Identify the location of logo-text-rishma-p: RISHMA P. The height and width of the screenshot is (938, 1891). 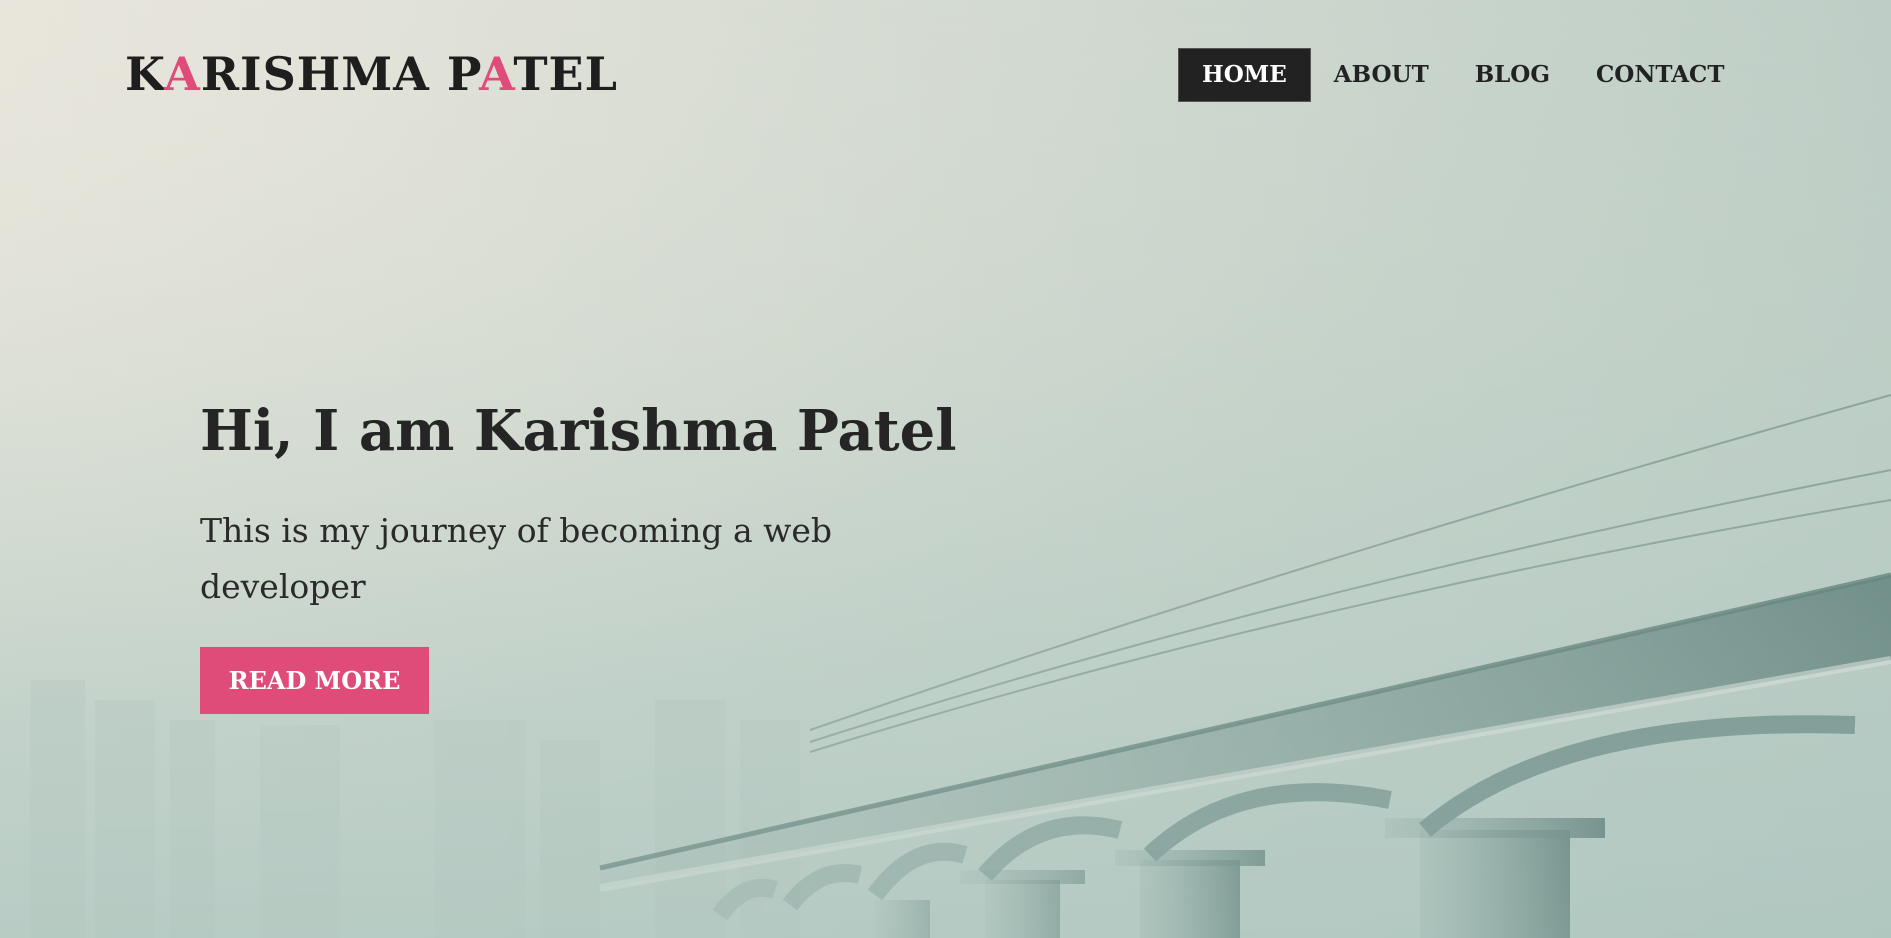
(340, 74).